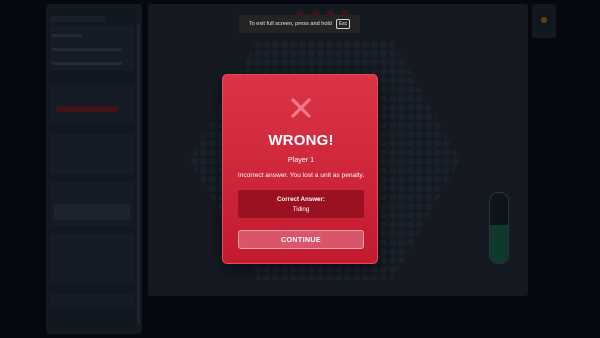  I want to click on fullscreen-hint-key: Esc, so click(343, 24).